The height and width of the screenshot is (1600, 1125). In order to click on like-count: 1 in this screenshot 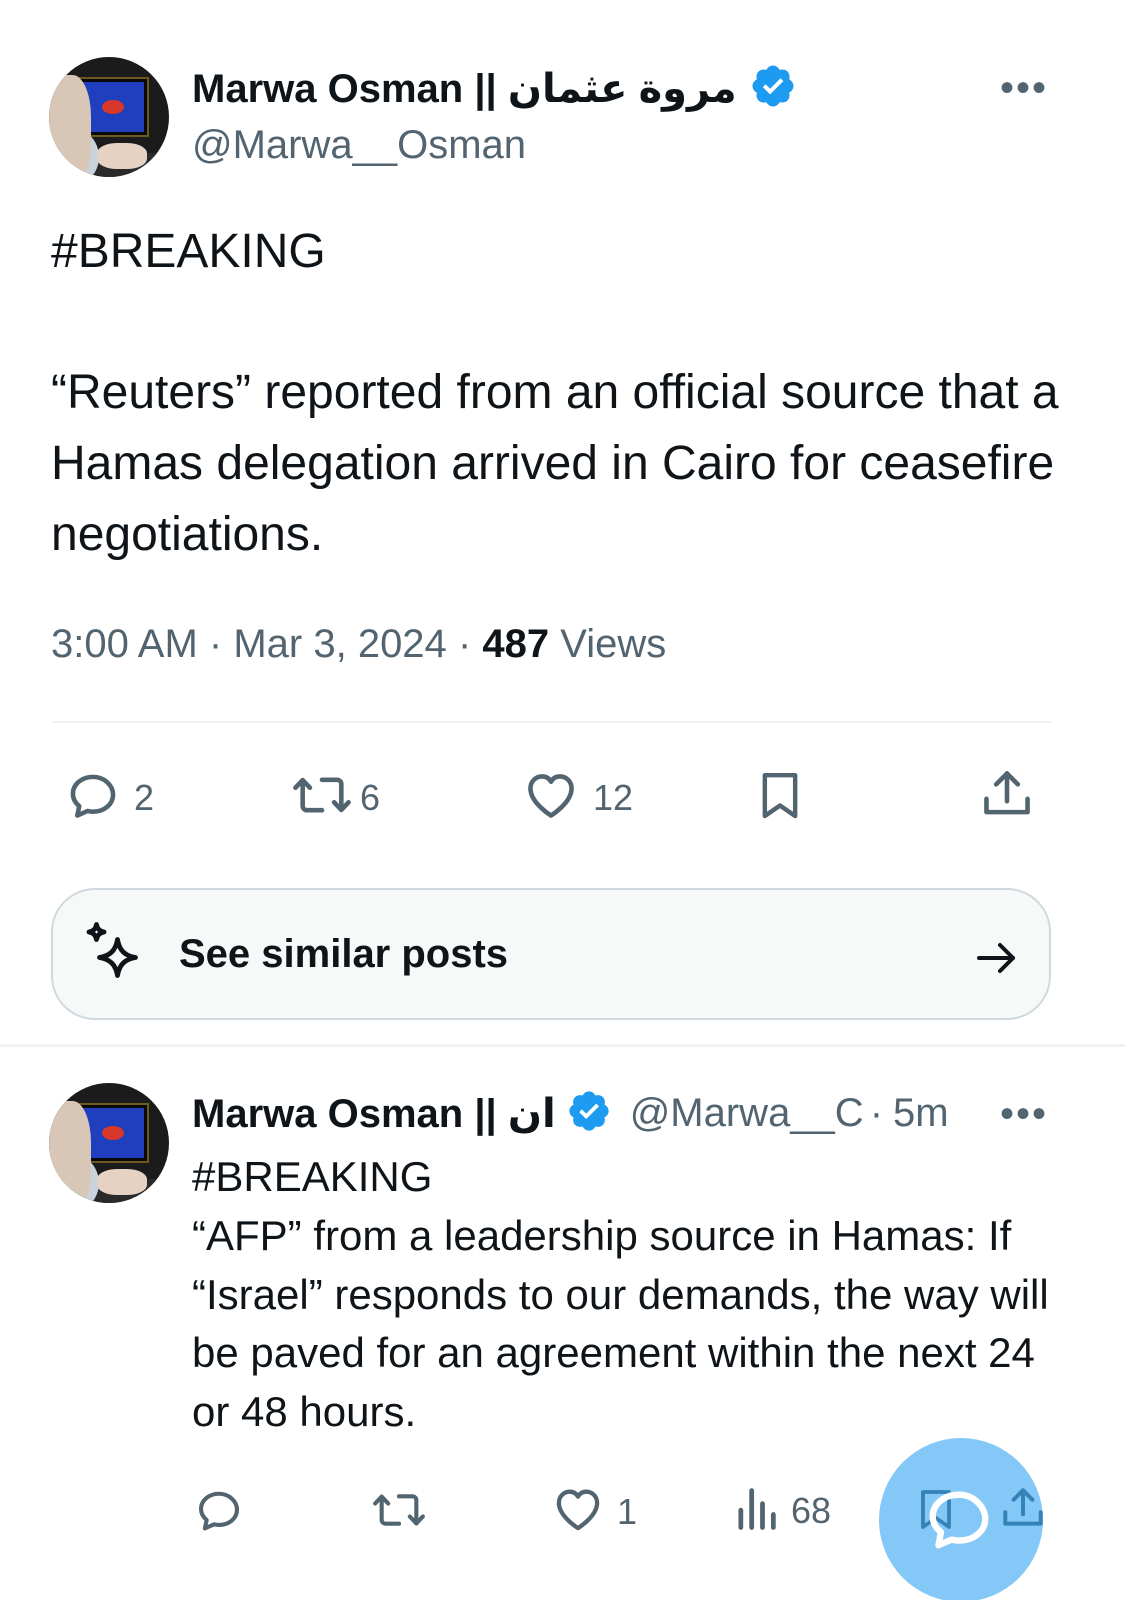, I will do `click(627, 1511)`.